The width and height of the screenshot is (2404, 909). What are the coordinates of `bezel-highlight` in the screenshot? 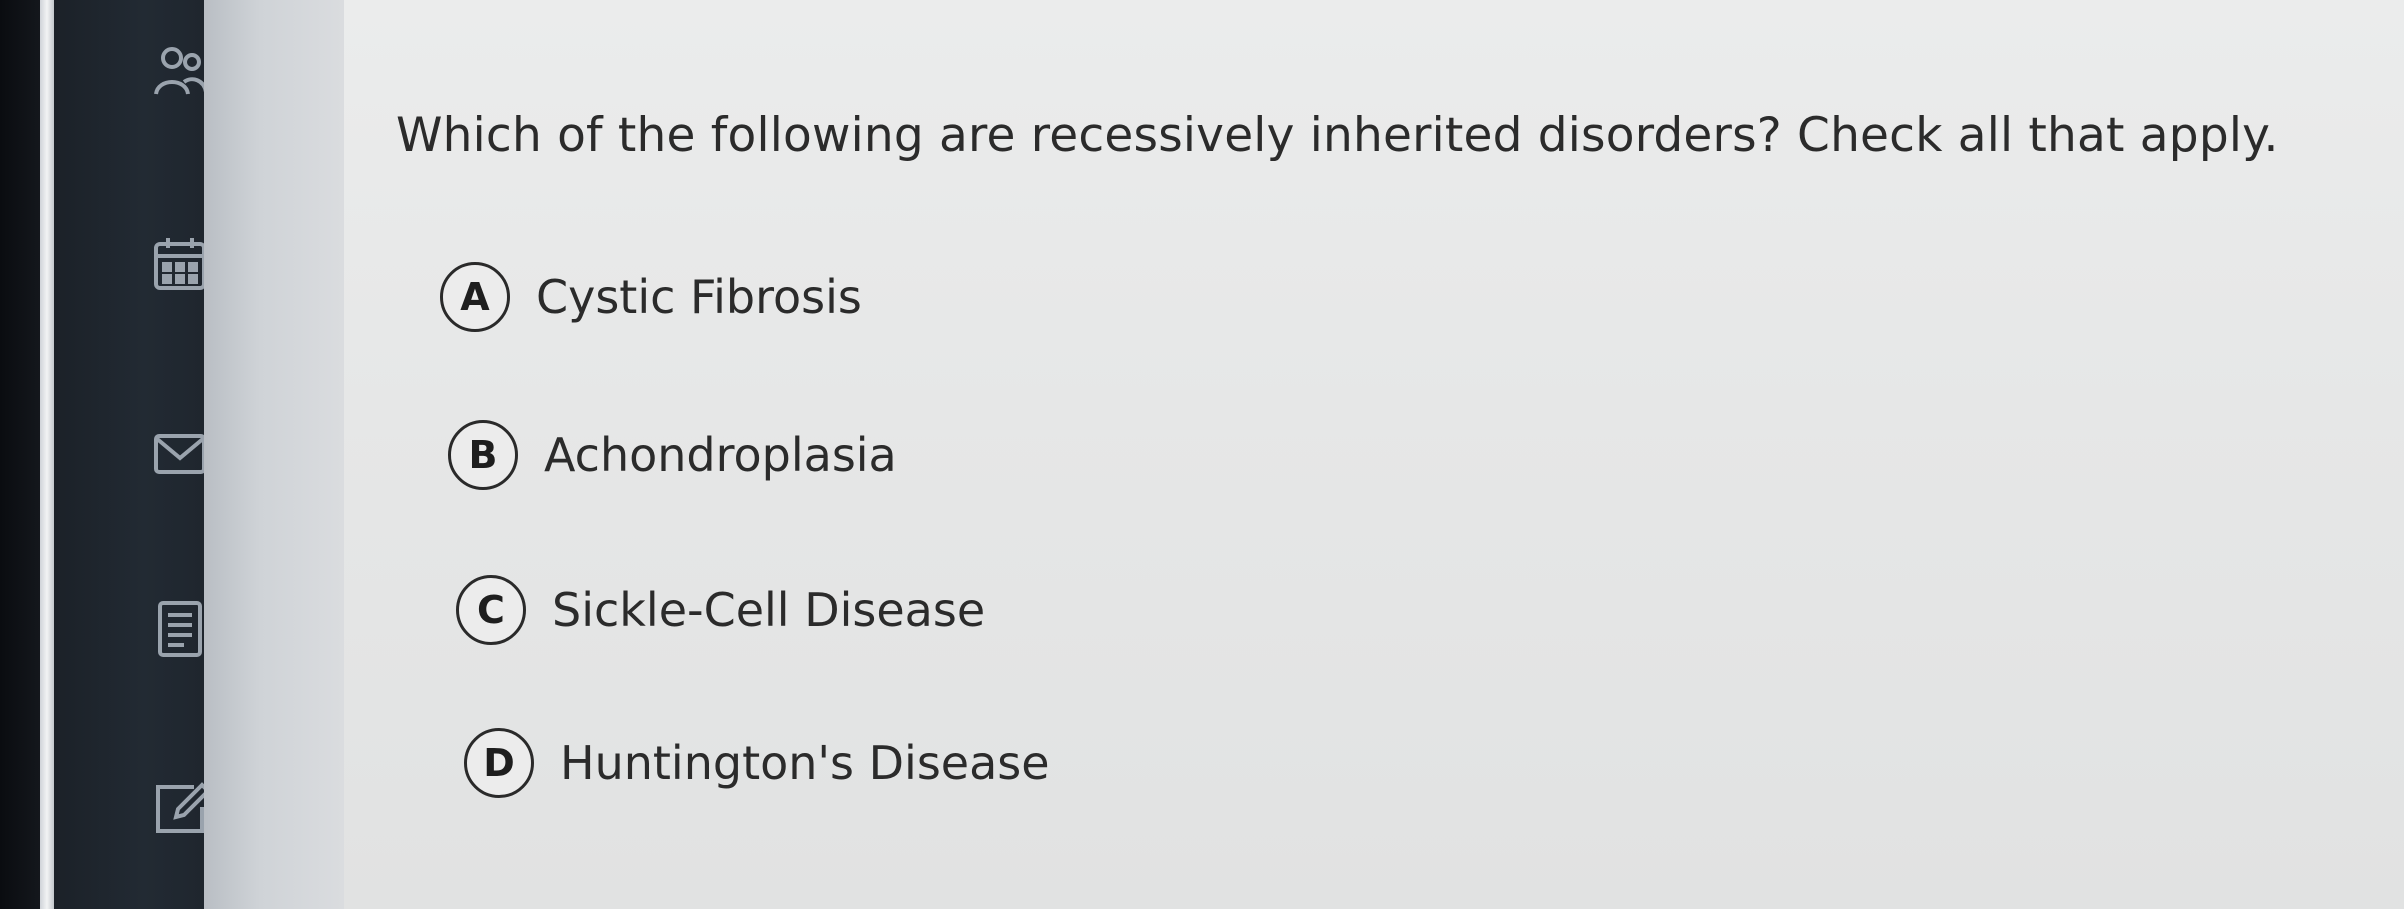 It's located at (47, 454).